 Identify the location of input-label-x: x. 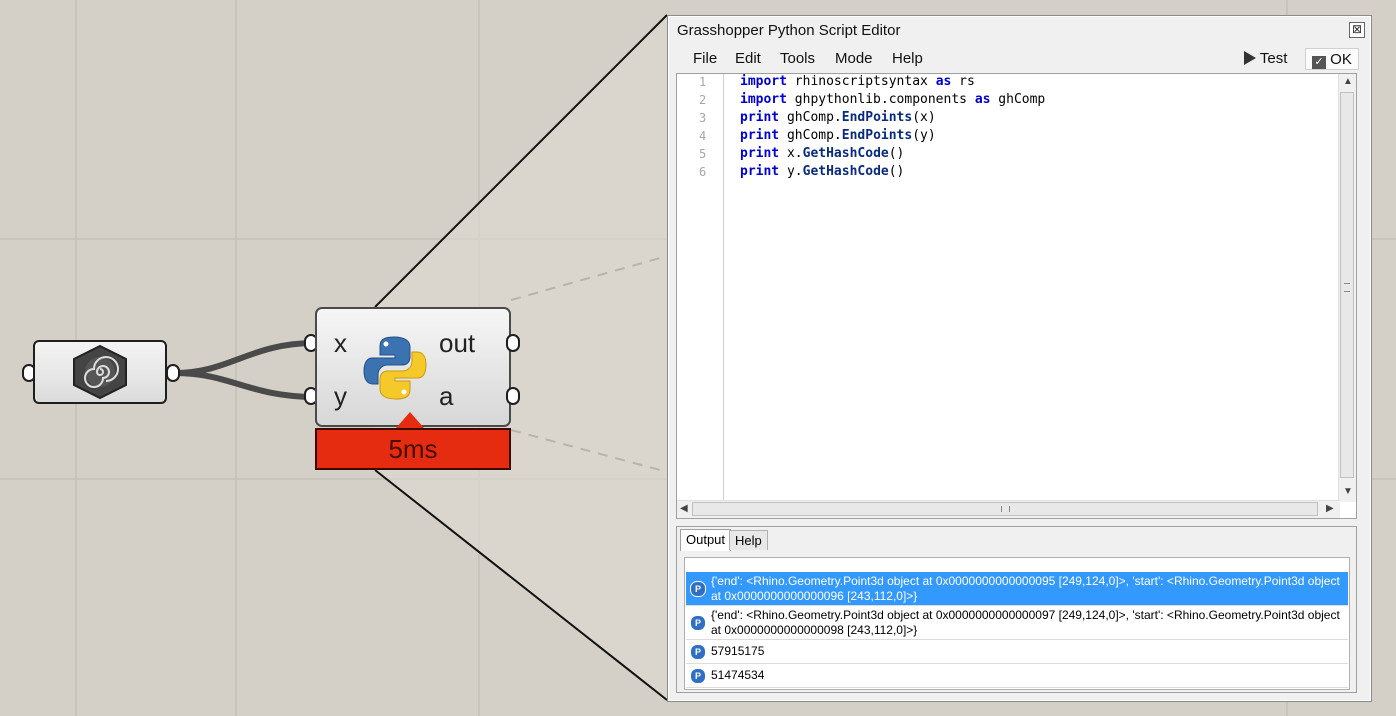
(340, 343).